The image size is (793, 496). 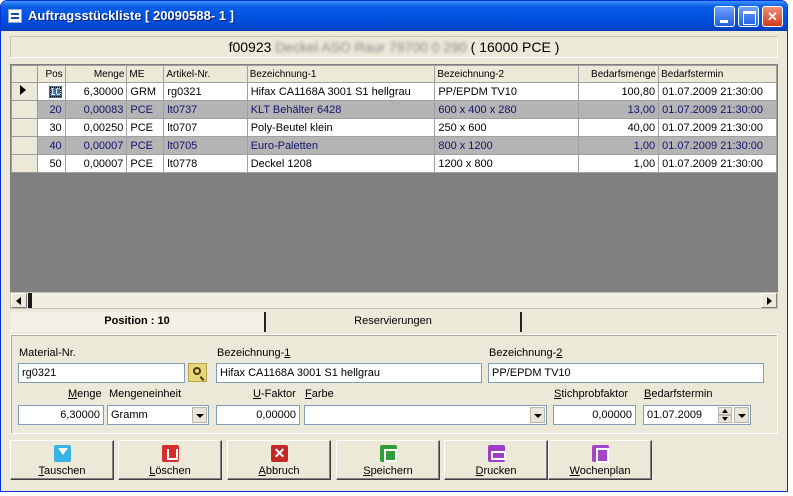 I want to click on cell-bez2: PP/EPDM TV10, so click(x=507, y=91).